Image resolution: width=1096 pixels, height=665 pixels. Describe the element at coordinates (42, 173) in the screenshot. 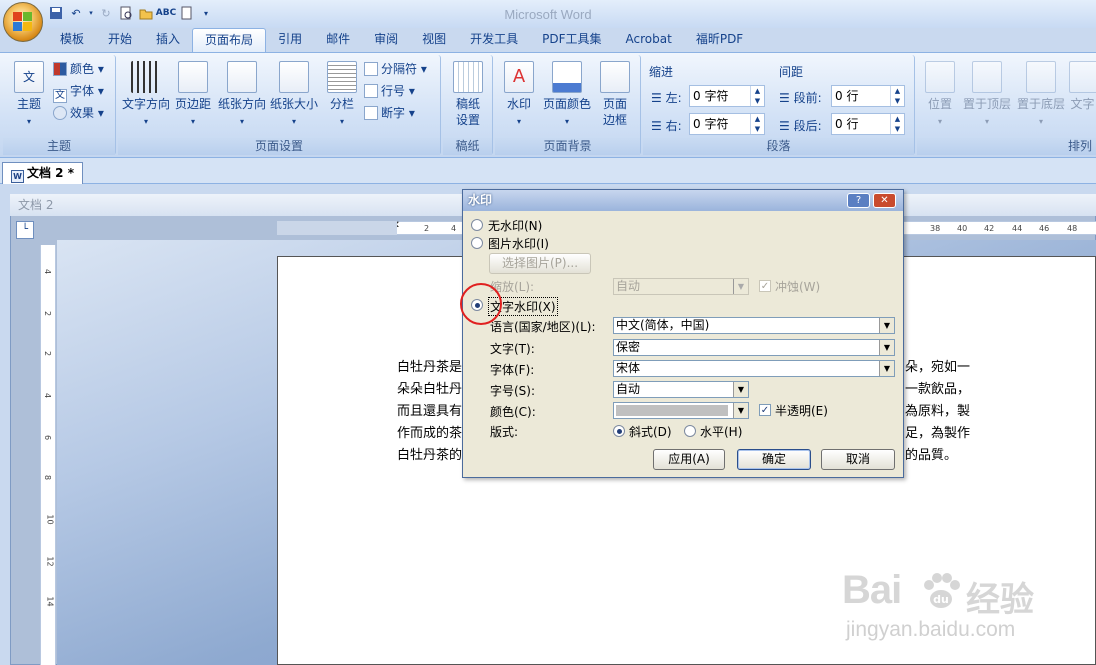

I see `document-tab: W 文档 2 *` at that location.